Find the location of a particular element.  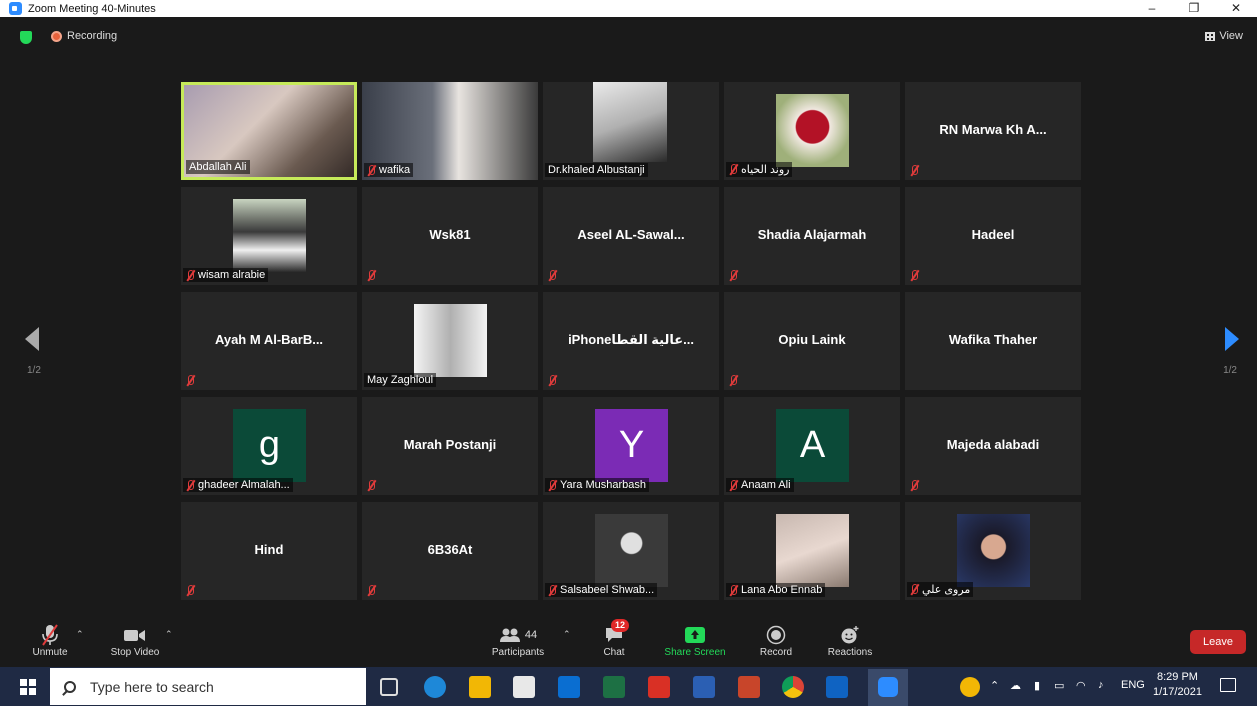

participant-tile: Hadeel is located at coordinates (993, 236).